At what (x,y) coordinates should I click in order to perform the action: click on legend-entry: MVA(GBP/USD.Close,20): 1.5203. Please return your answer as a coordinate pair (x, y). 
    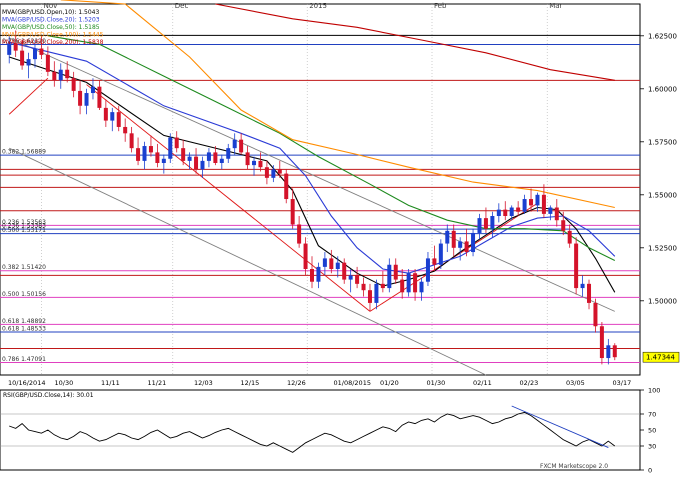
    Looking at the image, I should click on (51, 20).